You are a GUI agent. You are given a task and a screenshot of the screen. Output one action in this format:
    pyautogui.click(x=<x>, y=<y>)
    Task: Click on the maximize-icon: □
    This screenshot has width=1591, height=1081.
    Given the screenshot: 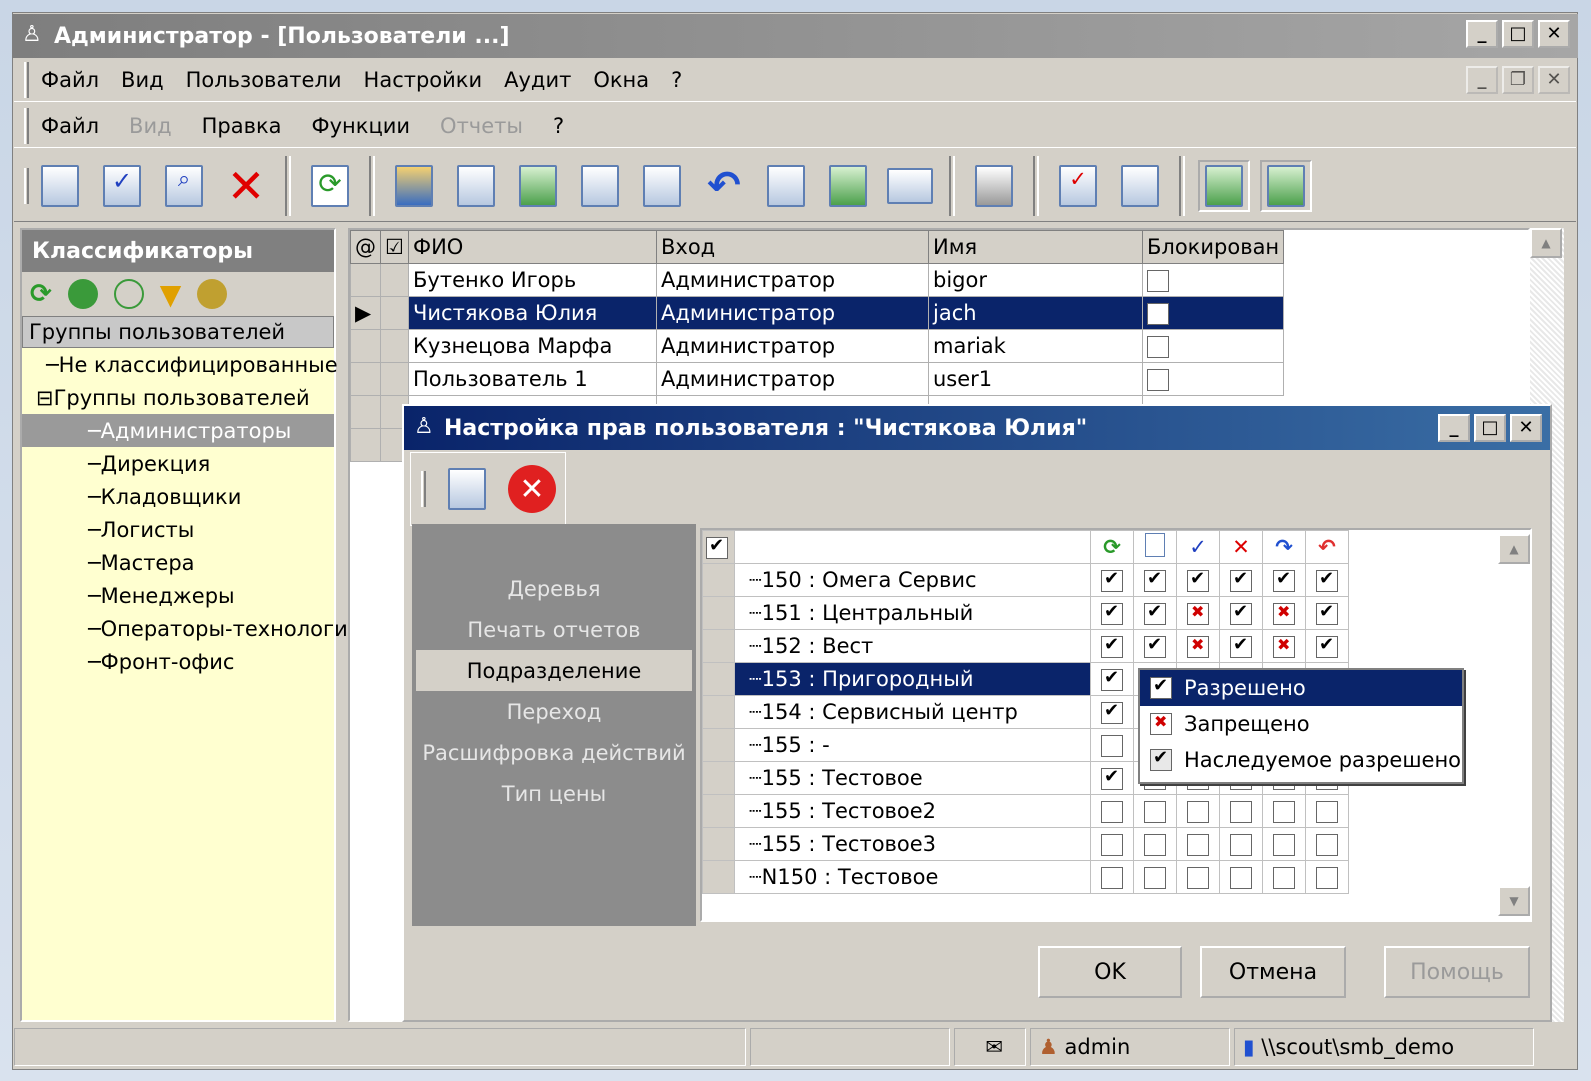 What is the action you would take?
    pyautogui.click(x=1518, y=34)
    